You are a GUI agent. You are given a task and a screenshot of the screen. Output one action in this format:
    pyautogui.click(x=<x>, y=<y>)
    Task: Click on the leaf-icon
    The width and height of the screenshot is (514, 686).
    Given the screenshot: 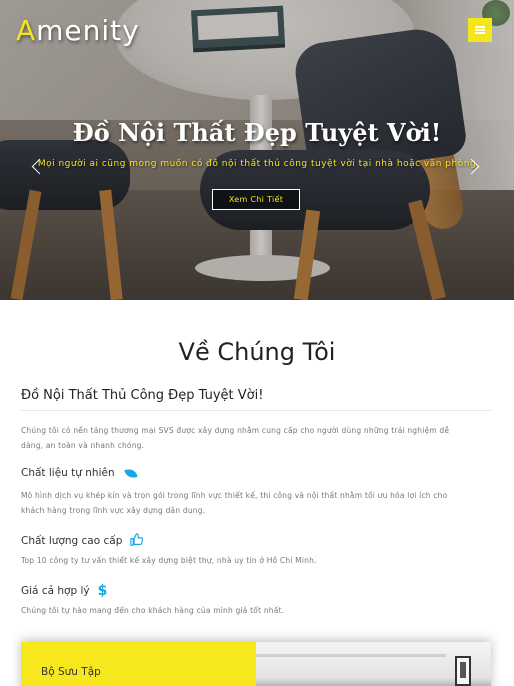 What is the action you would take?
    pyautogui.click(x=131, y=473)
    